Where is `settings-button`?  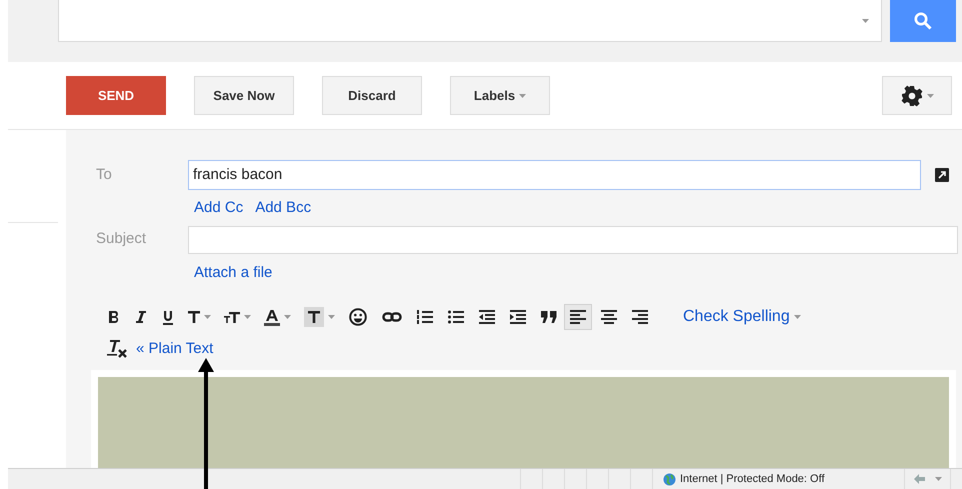
settings-button is located at coordinates (917, 95).